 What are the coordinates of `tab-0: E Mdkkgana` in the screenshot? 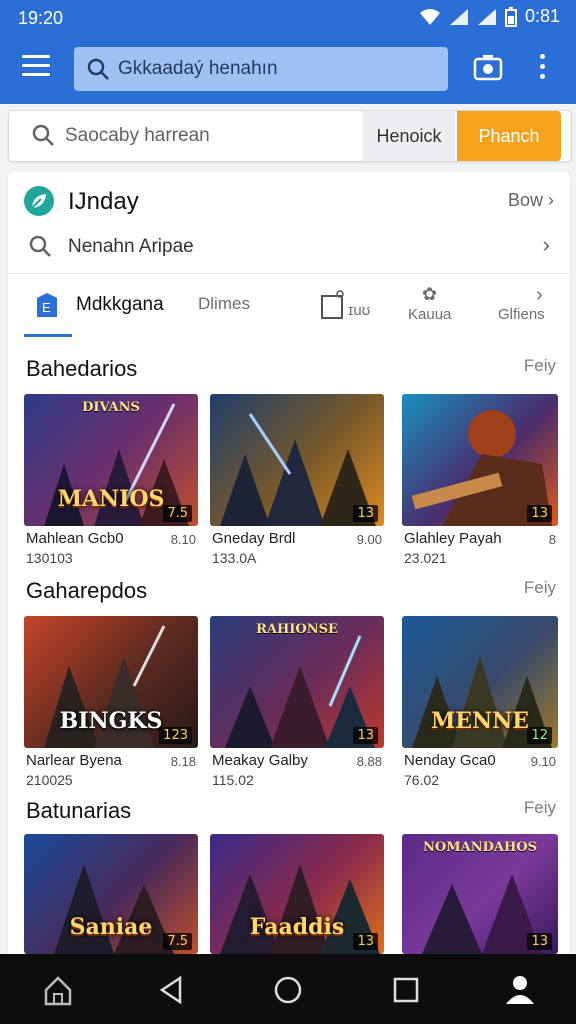 It's located at (104, 306).